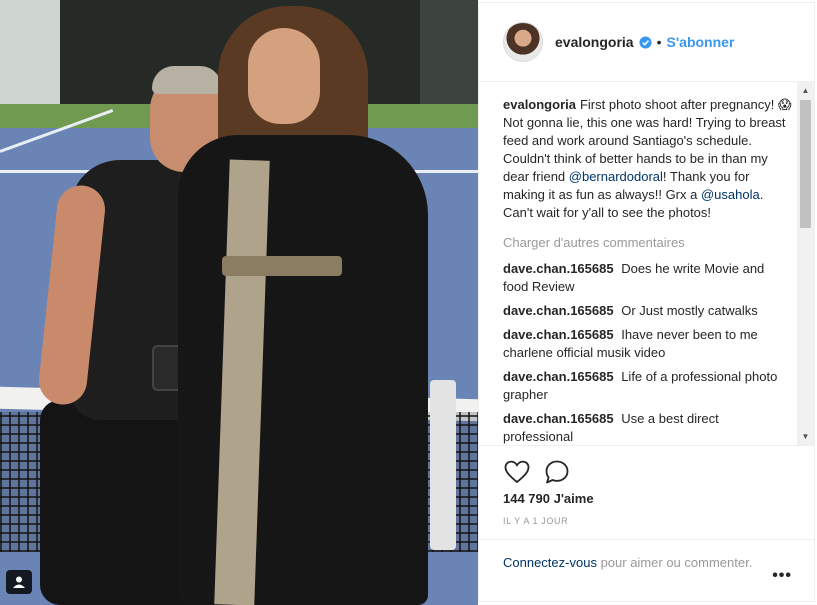  I want to click on post-timestamp: IL Y A 1 JOUR, so click(535, 521).